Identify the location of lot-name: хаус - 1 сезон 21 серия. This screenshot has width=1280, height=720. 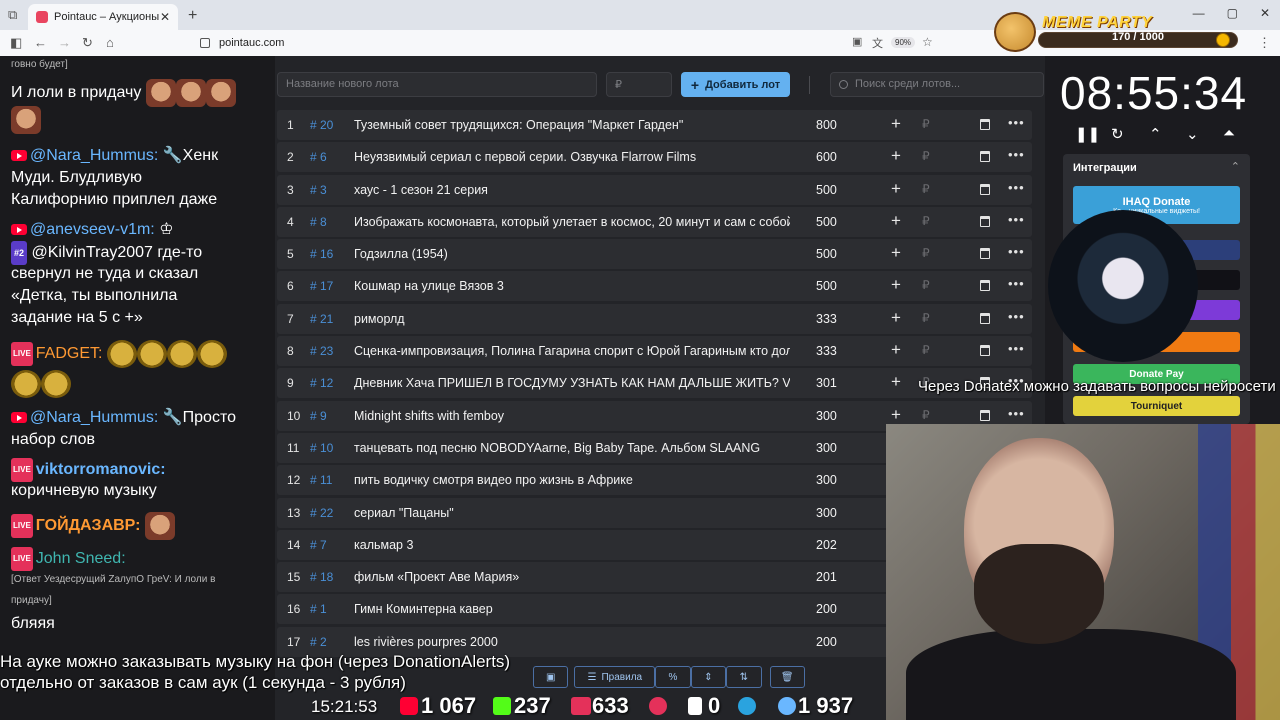
(572, 190).